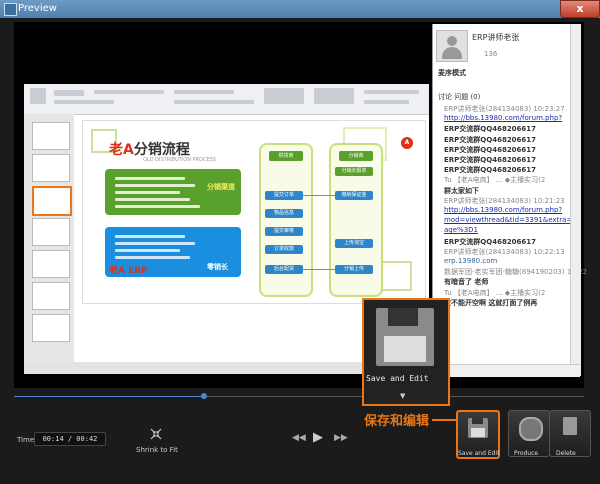 The width and height of the screenshot is (600, 484). Describe the element at coordinates (515, 272) in the screenshot. I see `chat-line: 数据军团-老实军团-糖糖(894190203) 10:22` at that location.